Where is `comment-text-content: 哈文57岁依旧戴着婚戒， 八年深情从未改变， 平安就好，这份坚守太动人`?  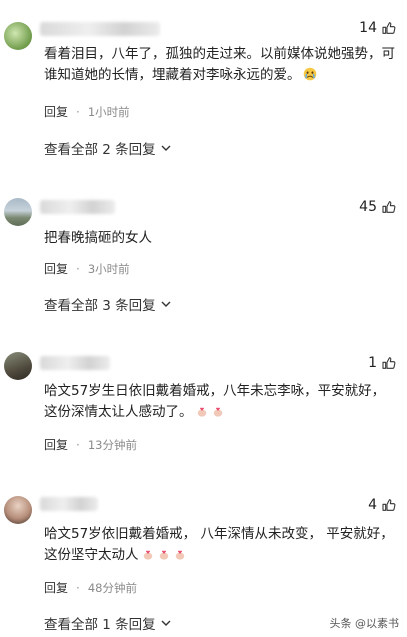 comment-text-content: 哈文57岁依旧戴着婚戒， 八年深情从未改变， 平安就好，这份坚守太动人 is located at coordinates (219, 544).